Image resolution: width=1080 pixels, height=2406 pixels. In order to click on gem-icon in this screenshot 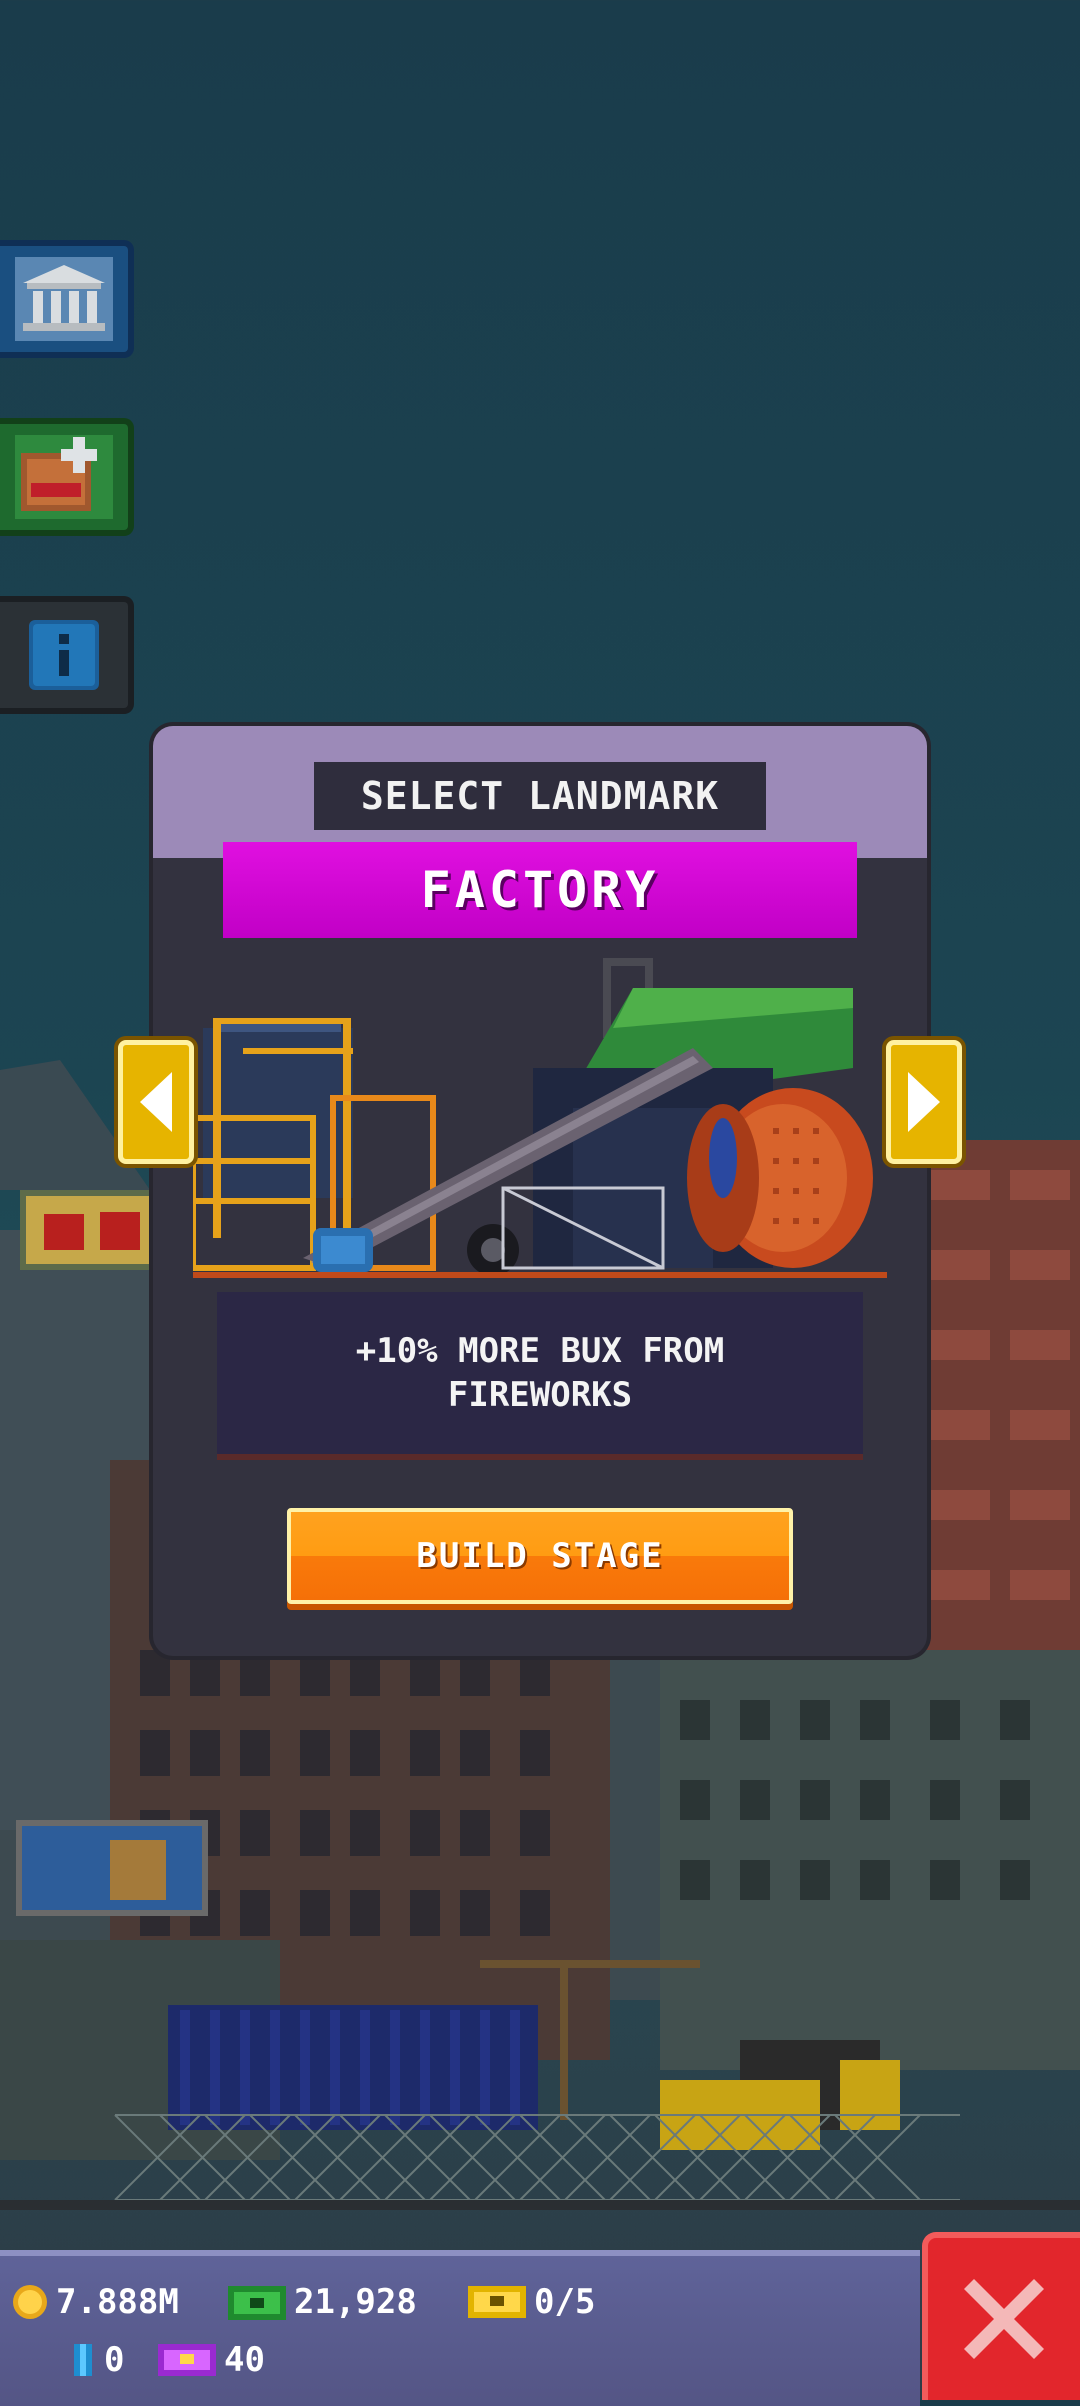, I will do `click(83, 2360)`.